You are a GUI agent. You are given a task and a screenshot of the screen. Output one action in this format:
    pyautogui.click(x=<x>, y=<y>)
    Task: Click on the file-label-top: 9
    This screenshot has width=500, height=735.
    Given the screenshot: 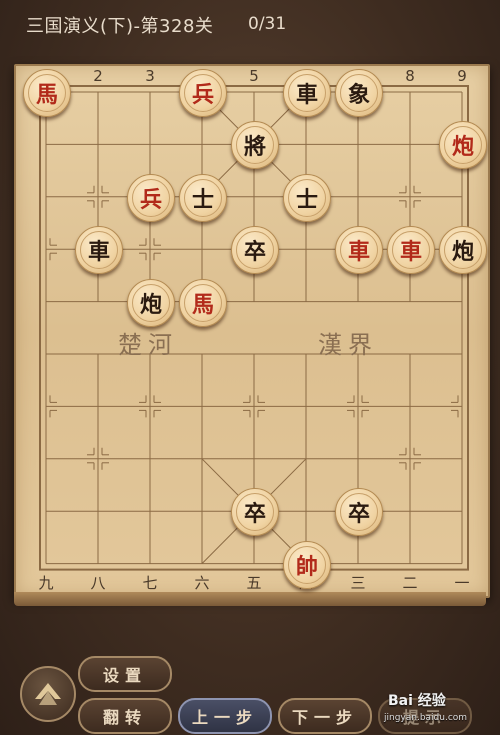 What is the action you would take?
    pyautogui.click(x=462, y=76)
    